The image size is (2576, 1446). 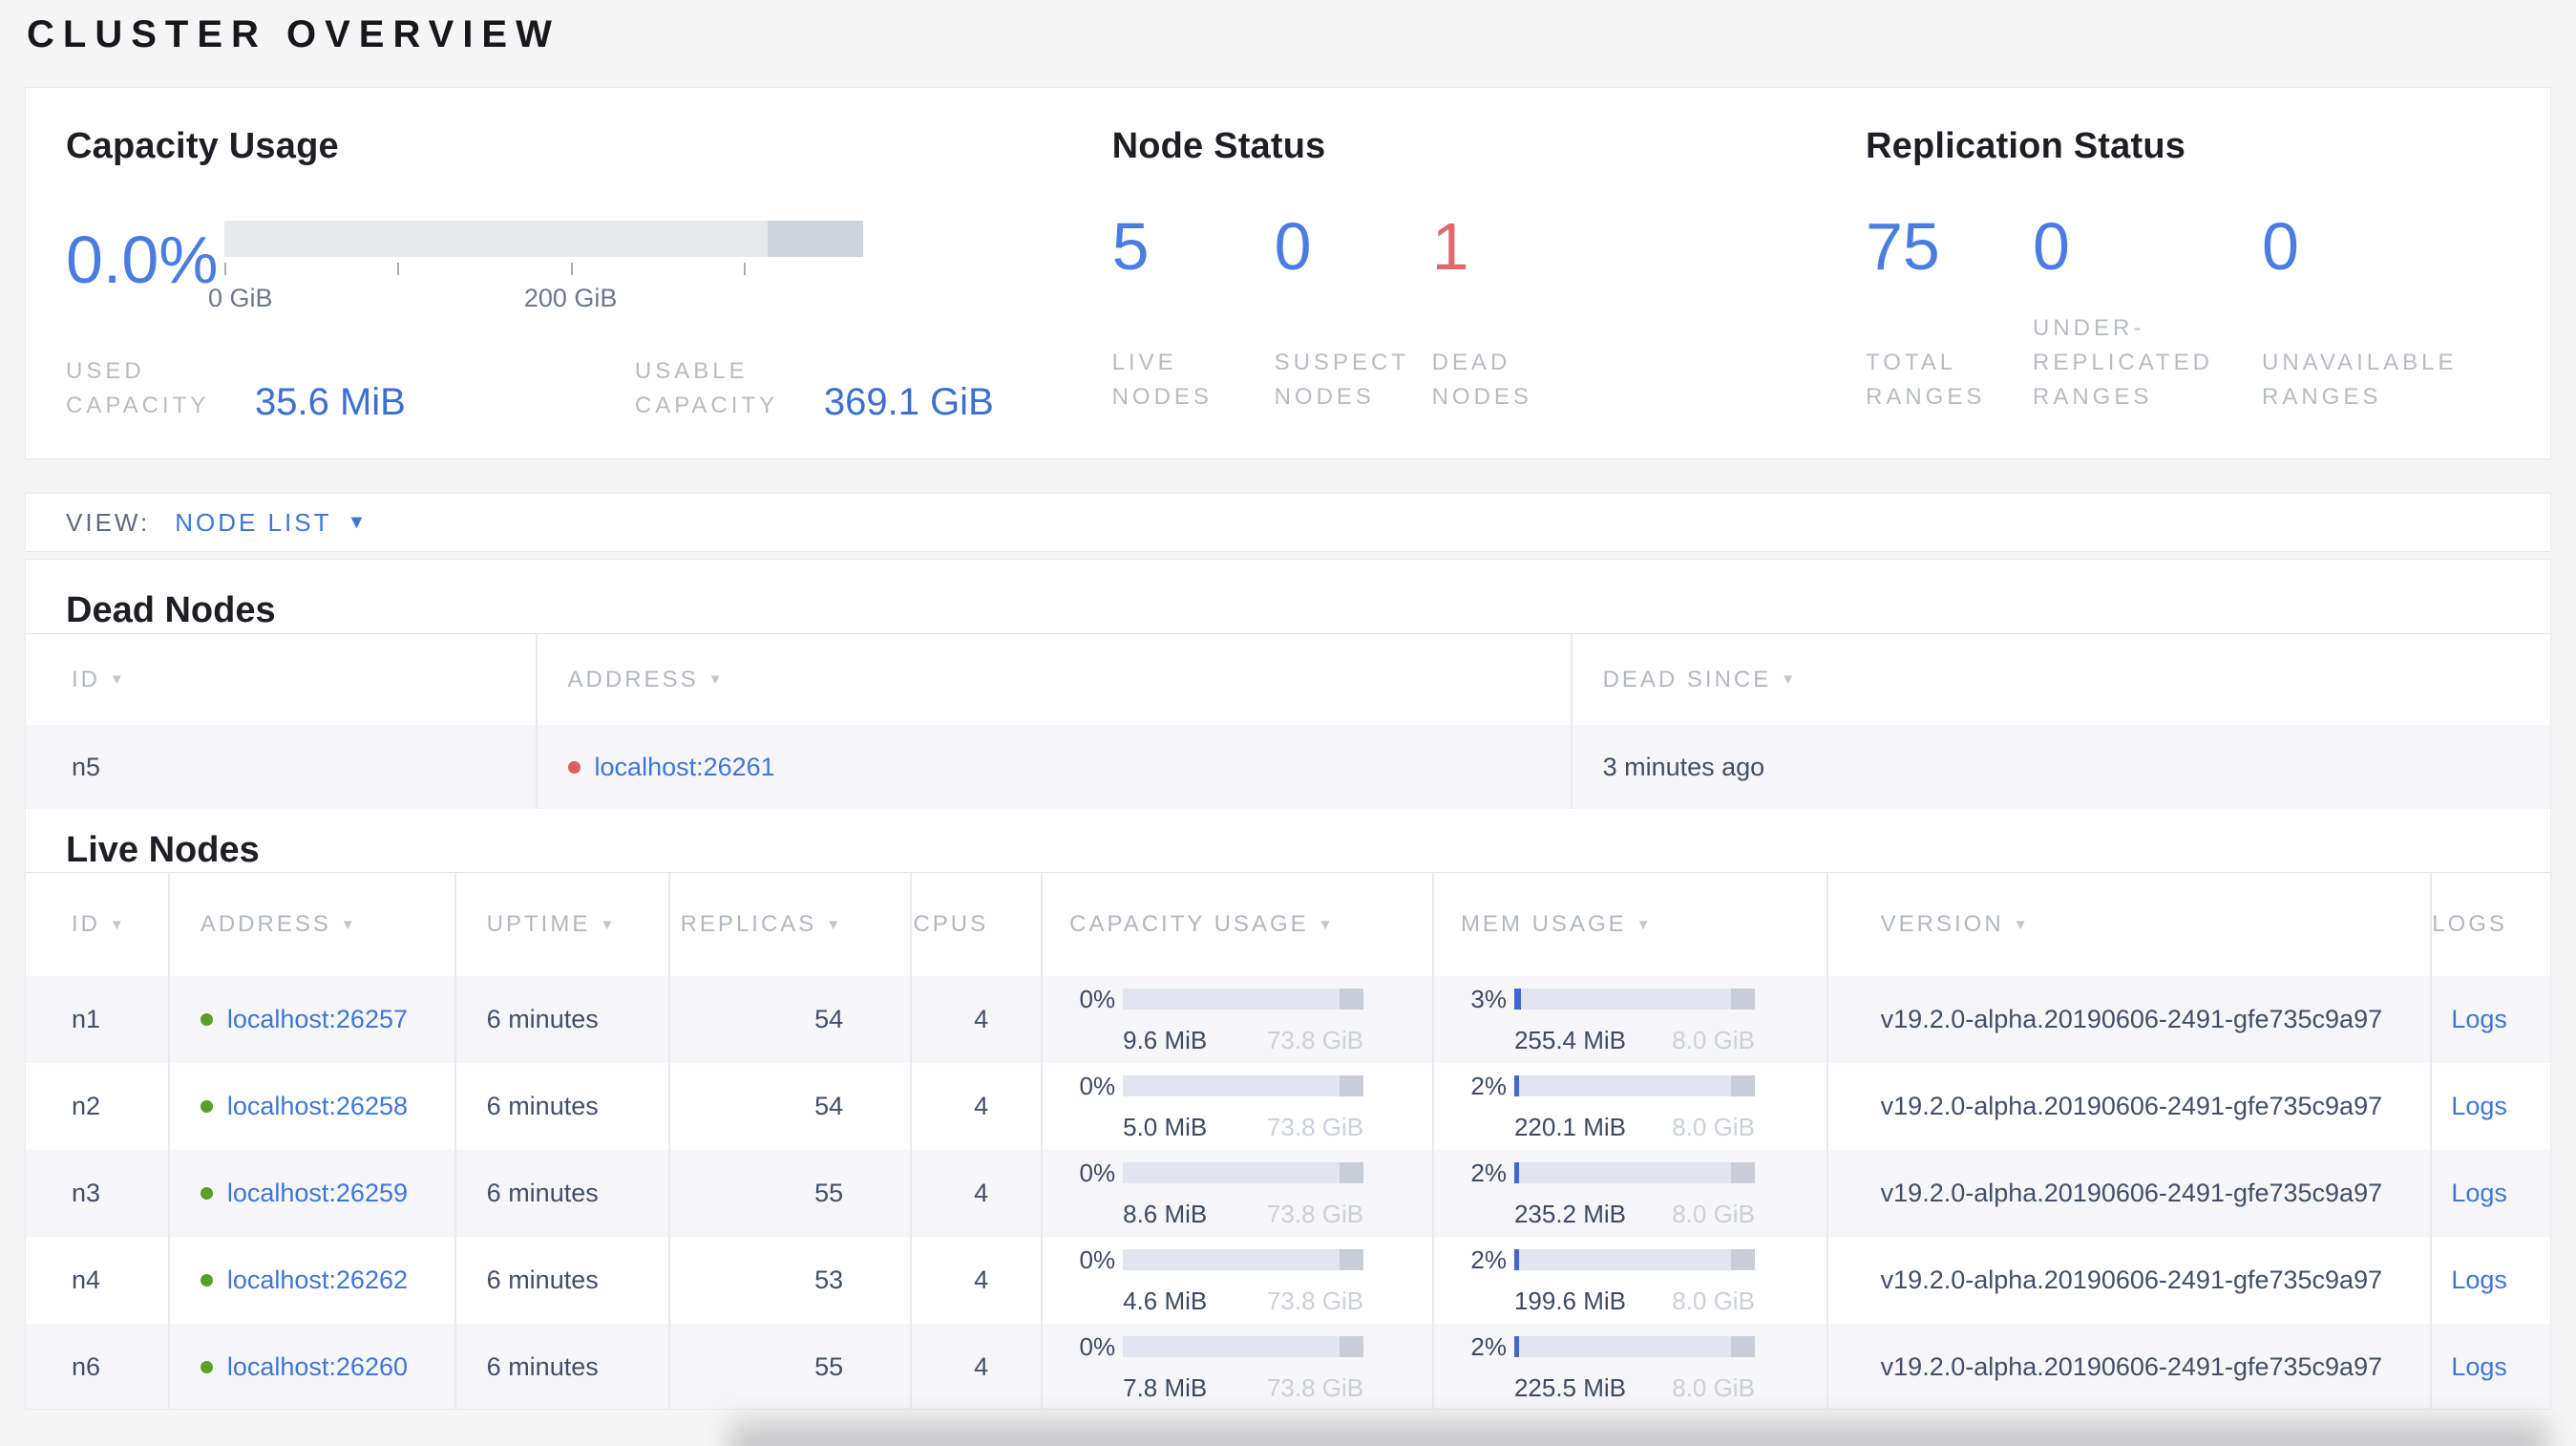 I want to click on capacity-used-value: 4.6 MiB, so click(x=1165, y=1300).